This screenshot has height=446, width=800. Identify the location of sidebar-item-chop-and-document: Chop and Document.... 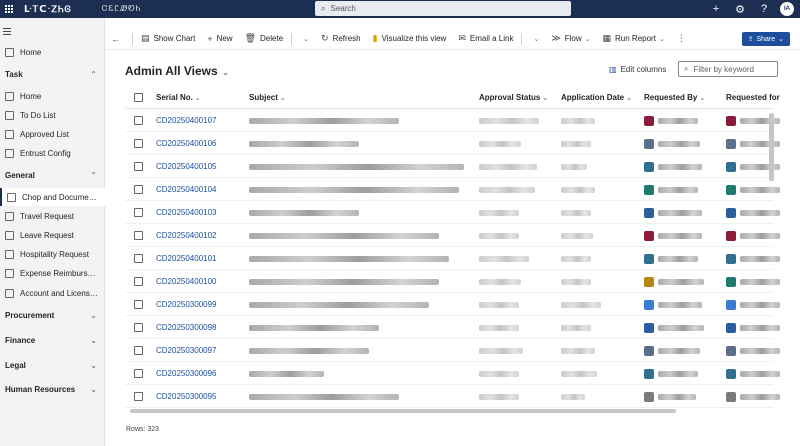
(52, 197).